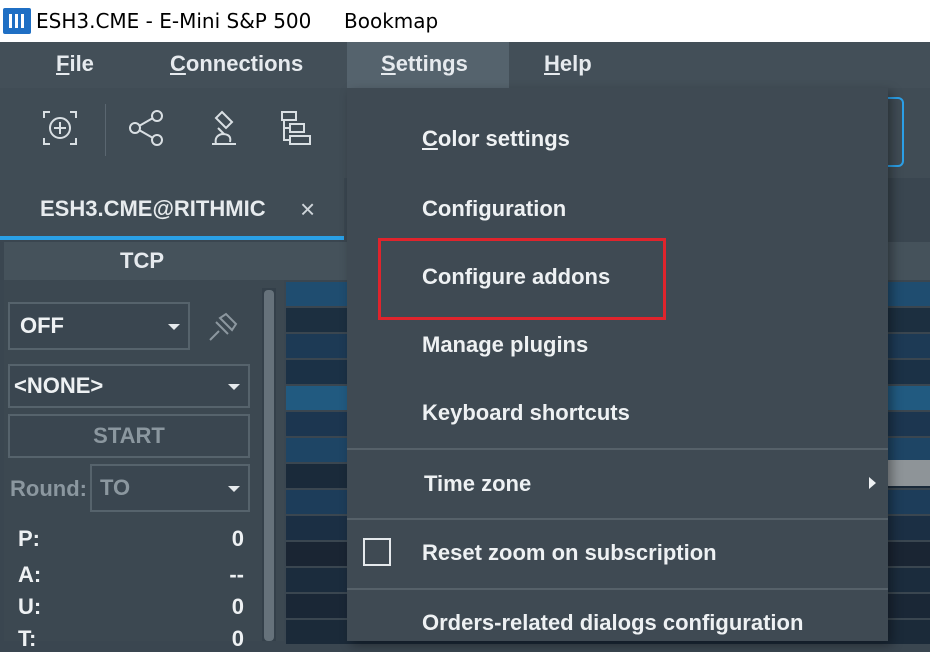 Image resolution: width=930 pixels, height=652 pixels. What do you see at coordinates (224, 128) in the screenshot?
I see `analysis-icon` at bounding box center [224, 128].